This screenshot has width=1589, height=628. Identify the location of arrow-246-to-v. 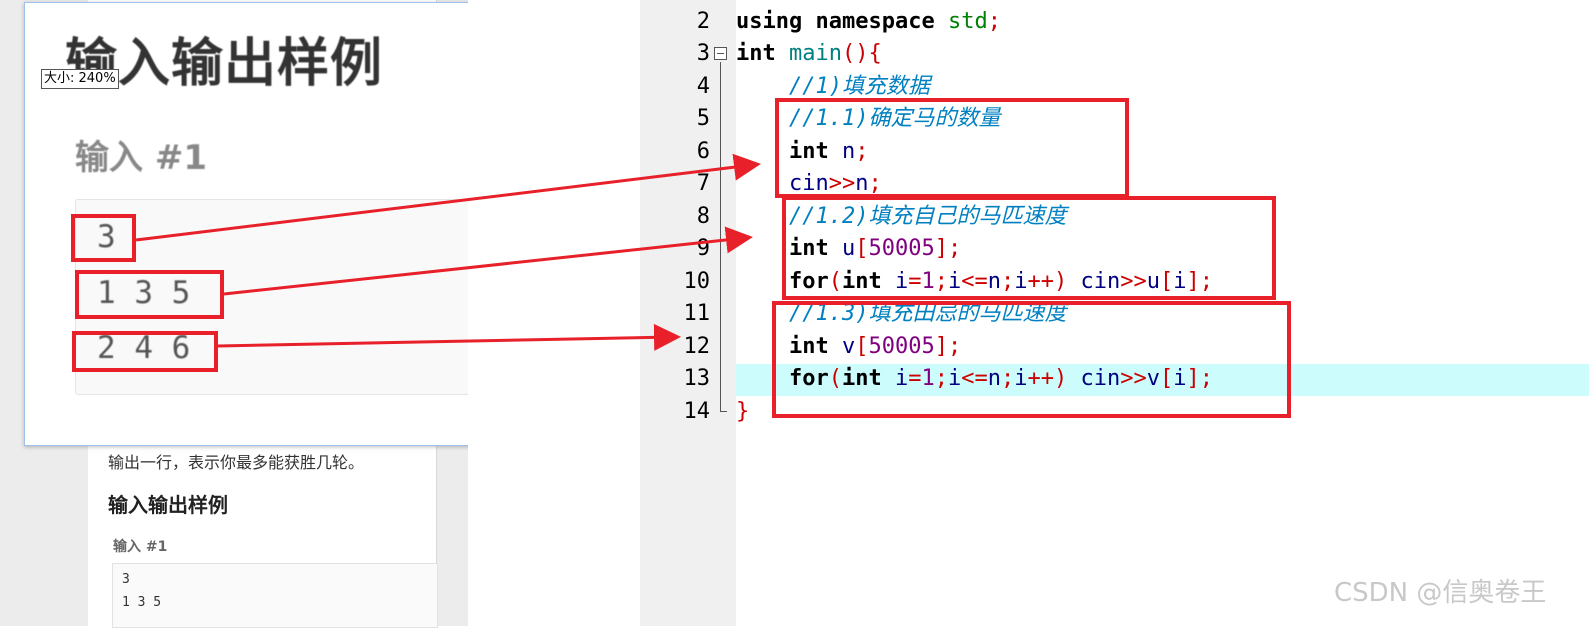
(449, 337).